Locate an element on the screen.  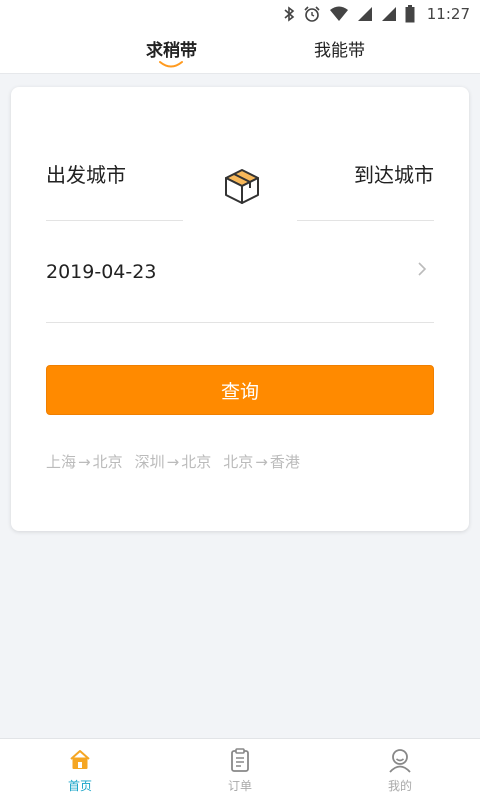
date-picker-row: 2019-04-23 is located at coordinates (240, 272).